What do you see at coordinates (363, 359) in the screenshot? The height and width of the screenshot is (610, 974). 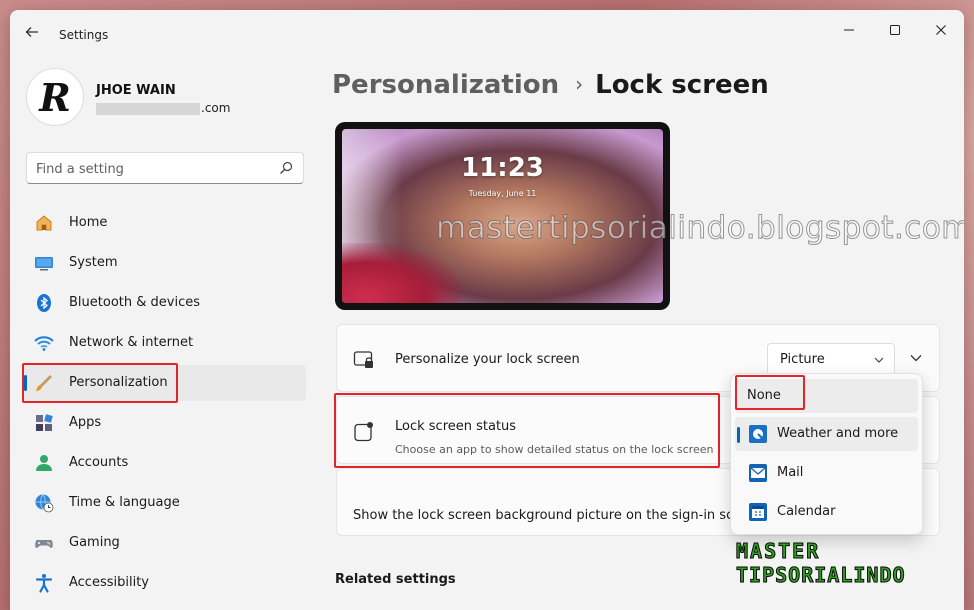 I see `lock-screen-icon` at bounding box center [363, 359].